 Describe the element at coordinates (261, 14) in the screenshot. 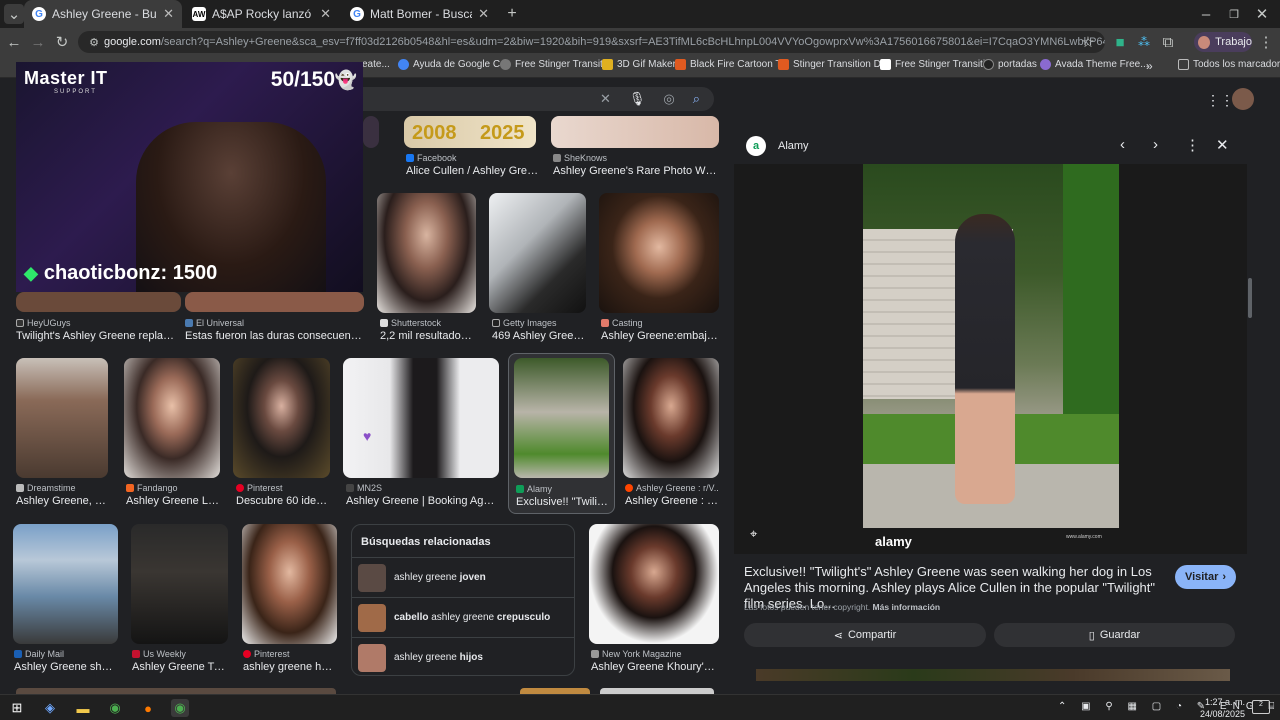

I see `tab-asap-rocky: AW A$AP Rocky lanzó su colección ✕` at that location.